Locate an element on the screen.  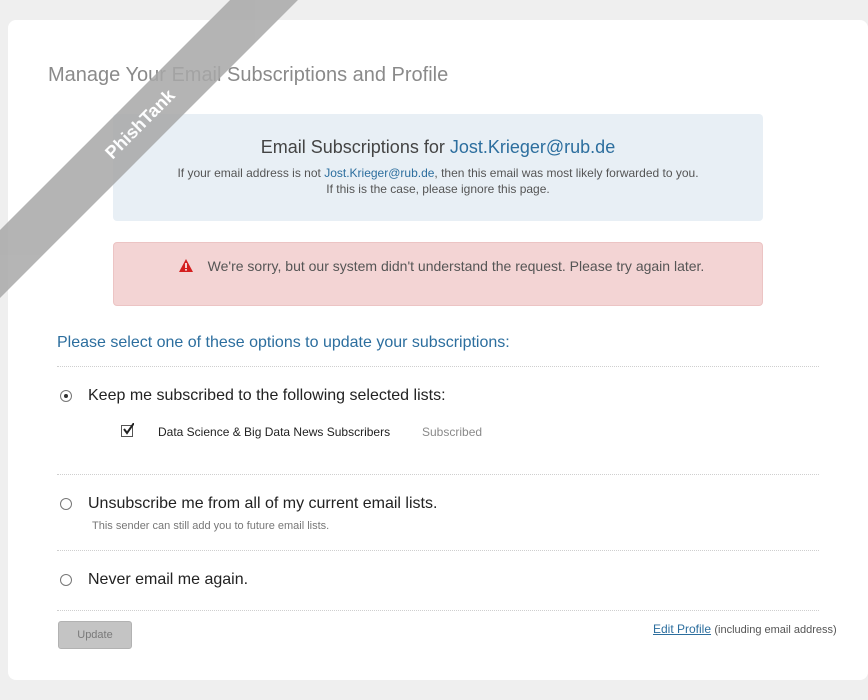
info-title-email: Jost.Krieger@rub.de is located at coordinates (532, 147).